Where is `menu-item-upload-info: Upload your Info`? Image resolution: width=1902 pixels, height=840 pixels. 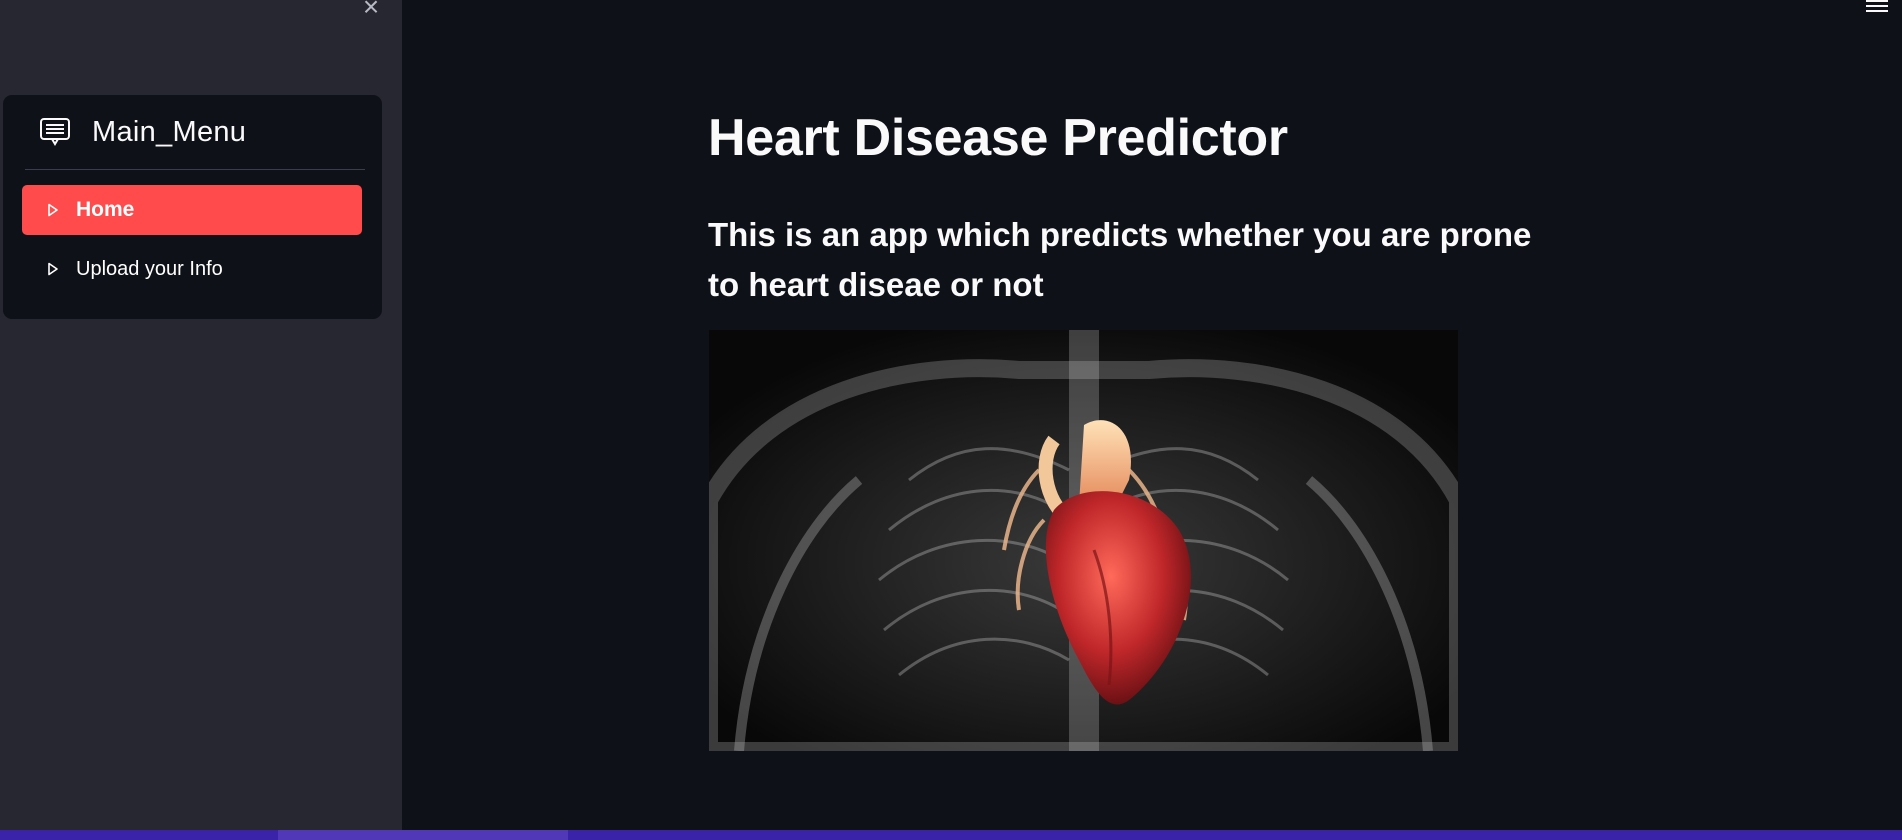 menu-item-upload-info: Upload your Info is located at coordinates (192, 269).